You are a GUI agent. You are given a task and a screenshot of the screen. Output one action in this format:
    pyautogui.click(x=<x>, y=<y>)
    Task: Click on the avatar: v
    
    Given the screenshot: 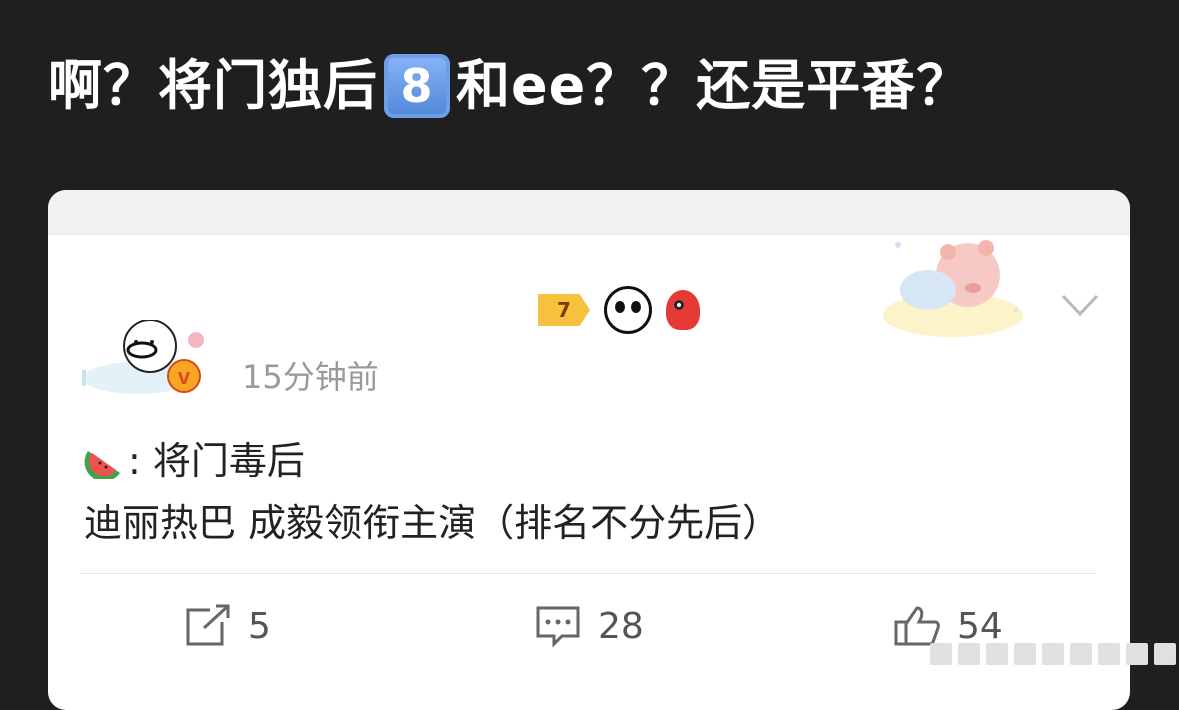 What is the action you would take?
    pyautogui.click(x=142, y=360)
    